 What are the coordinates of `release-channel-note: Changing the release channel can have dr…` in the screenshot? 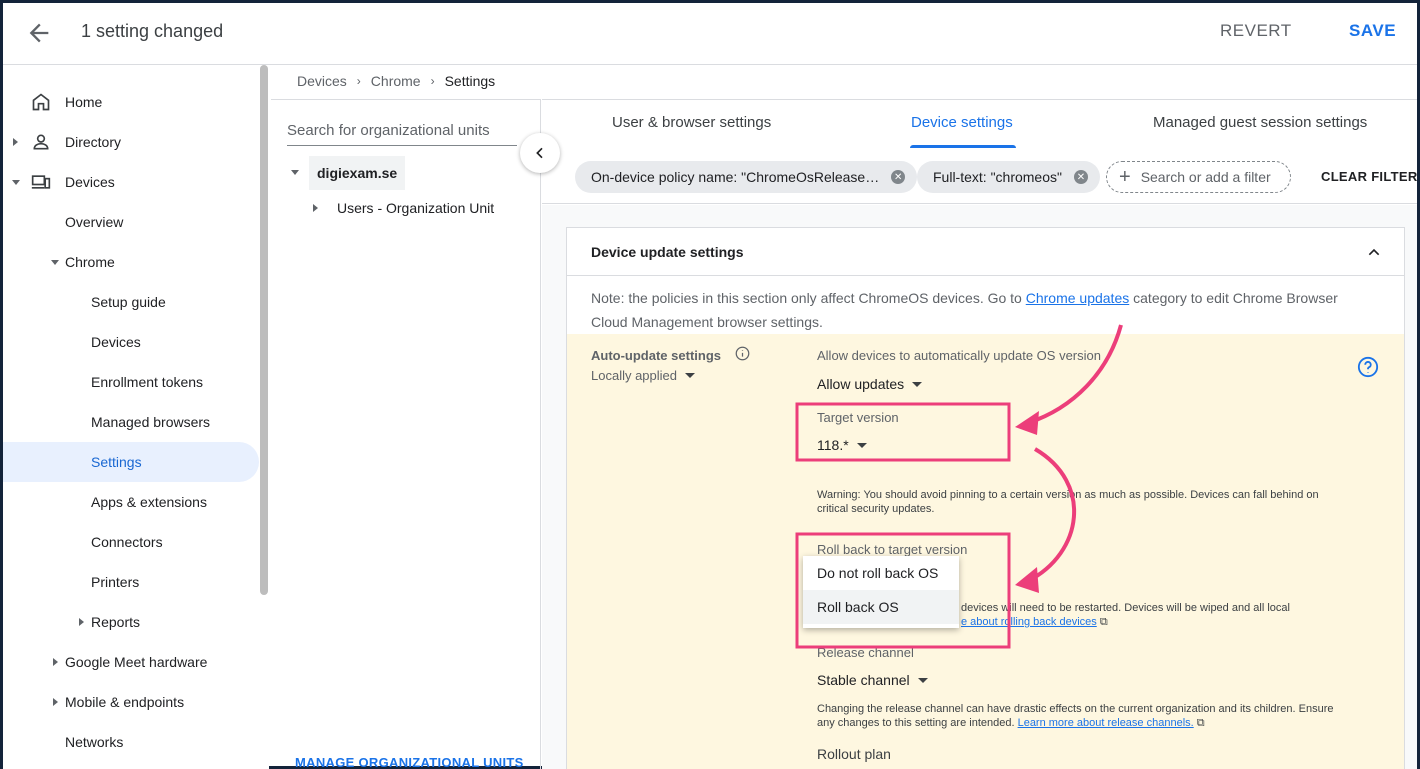 It's located at (1077, 716).